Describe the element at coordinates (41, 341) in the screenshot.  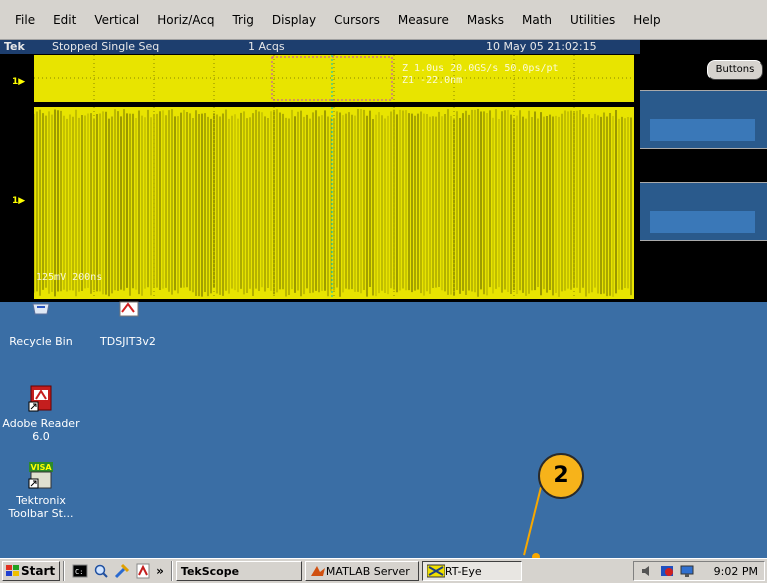
I see `desktop-icon-label: Recycle Bin` at that location.